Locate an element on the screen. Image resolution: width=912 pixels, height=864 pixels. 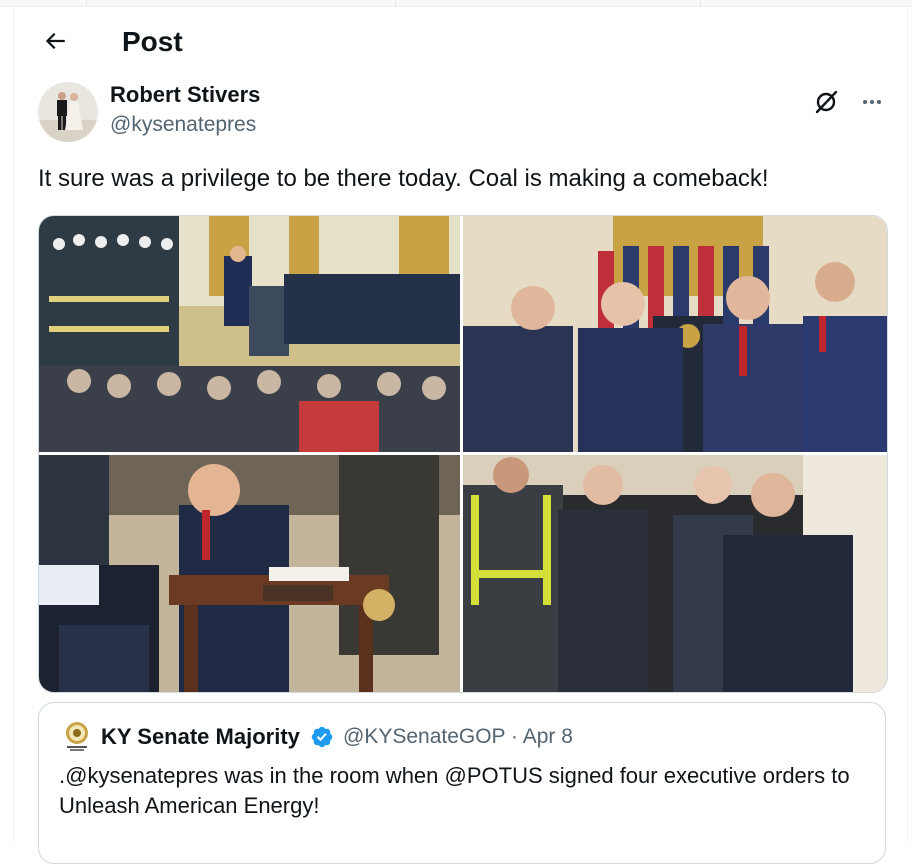
quote-meta: @KYSenateGOP · Apr 8 is located at coordinates (458, 737).